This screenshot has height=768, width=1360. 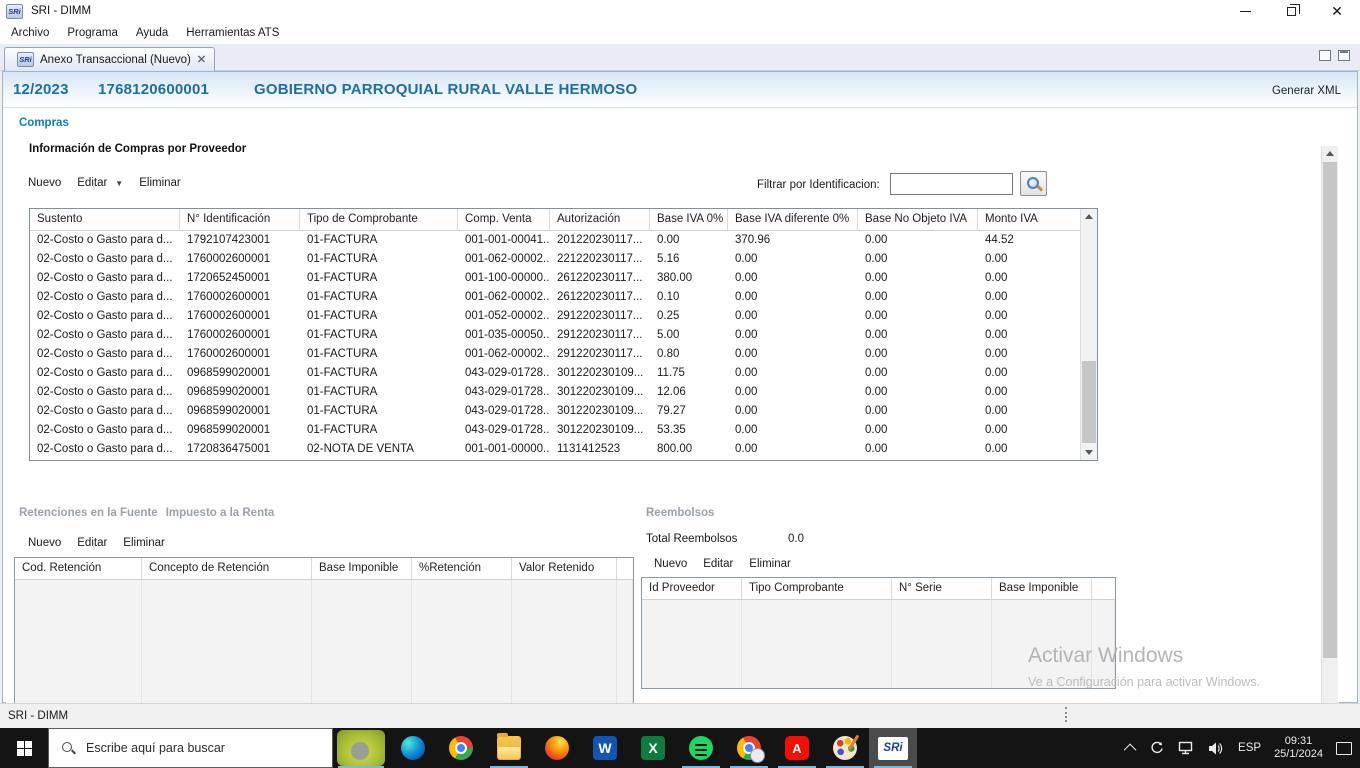 I want to click on cell-monto-iva: 0.00, so click(x=996, y=354).